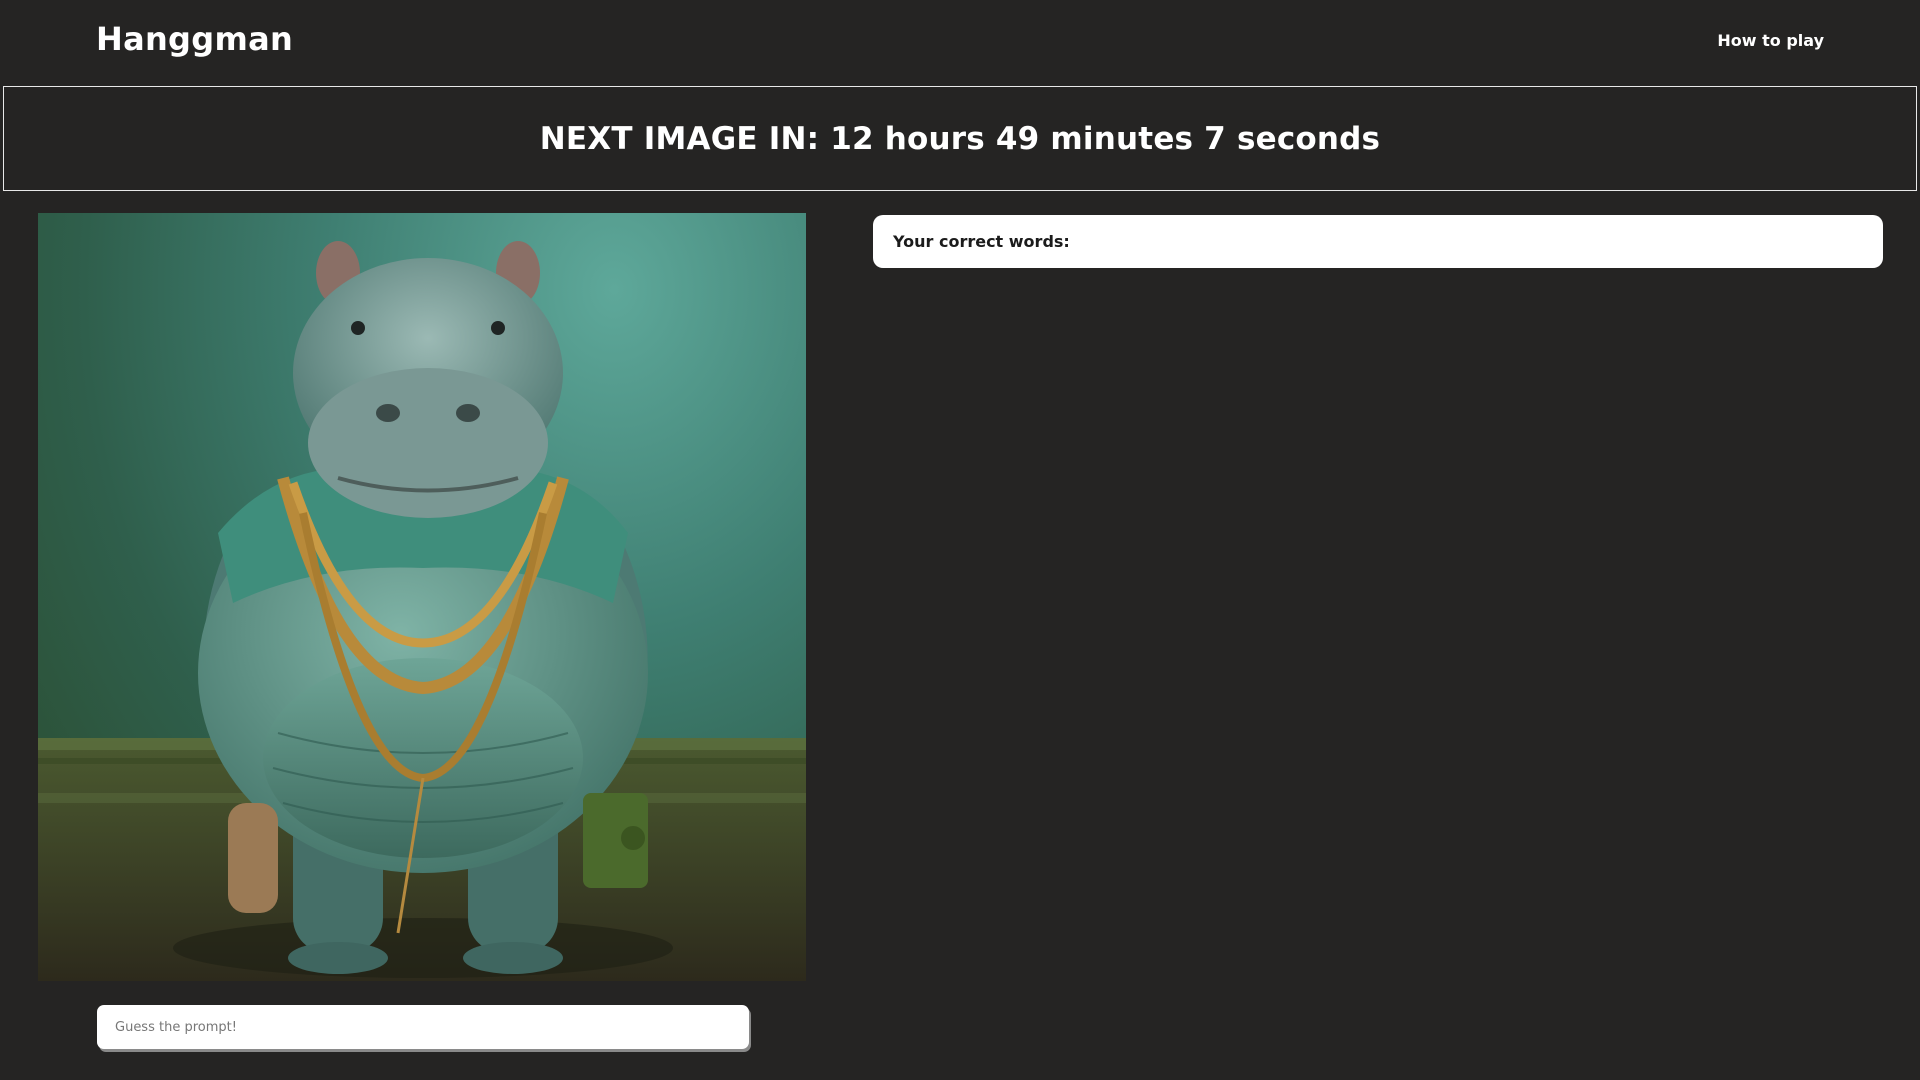 The height and width of the screenshot is (1080, 1920). I want to click on header: Hanggman How to play, so click(960, 43).